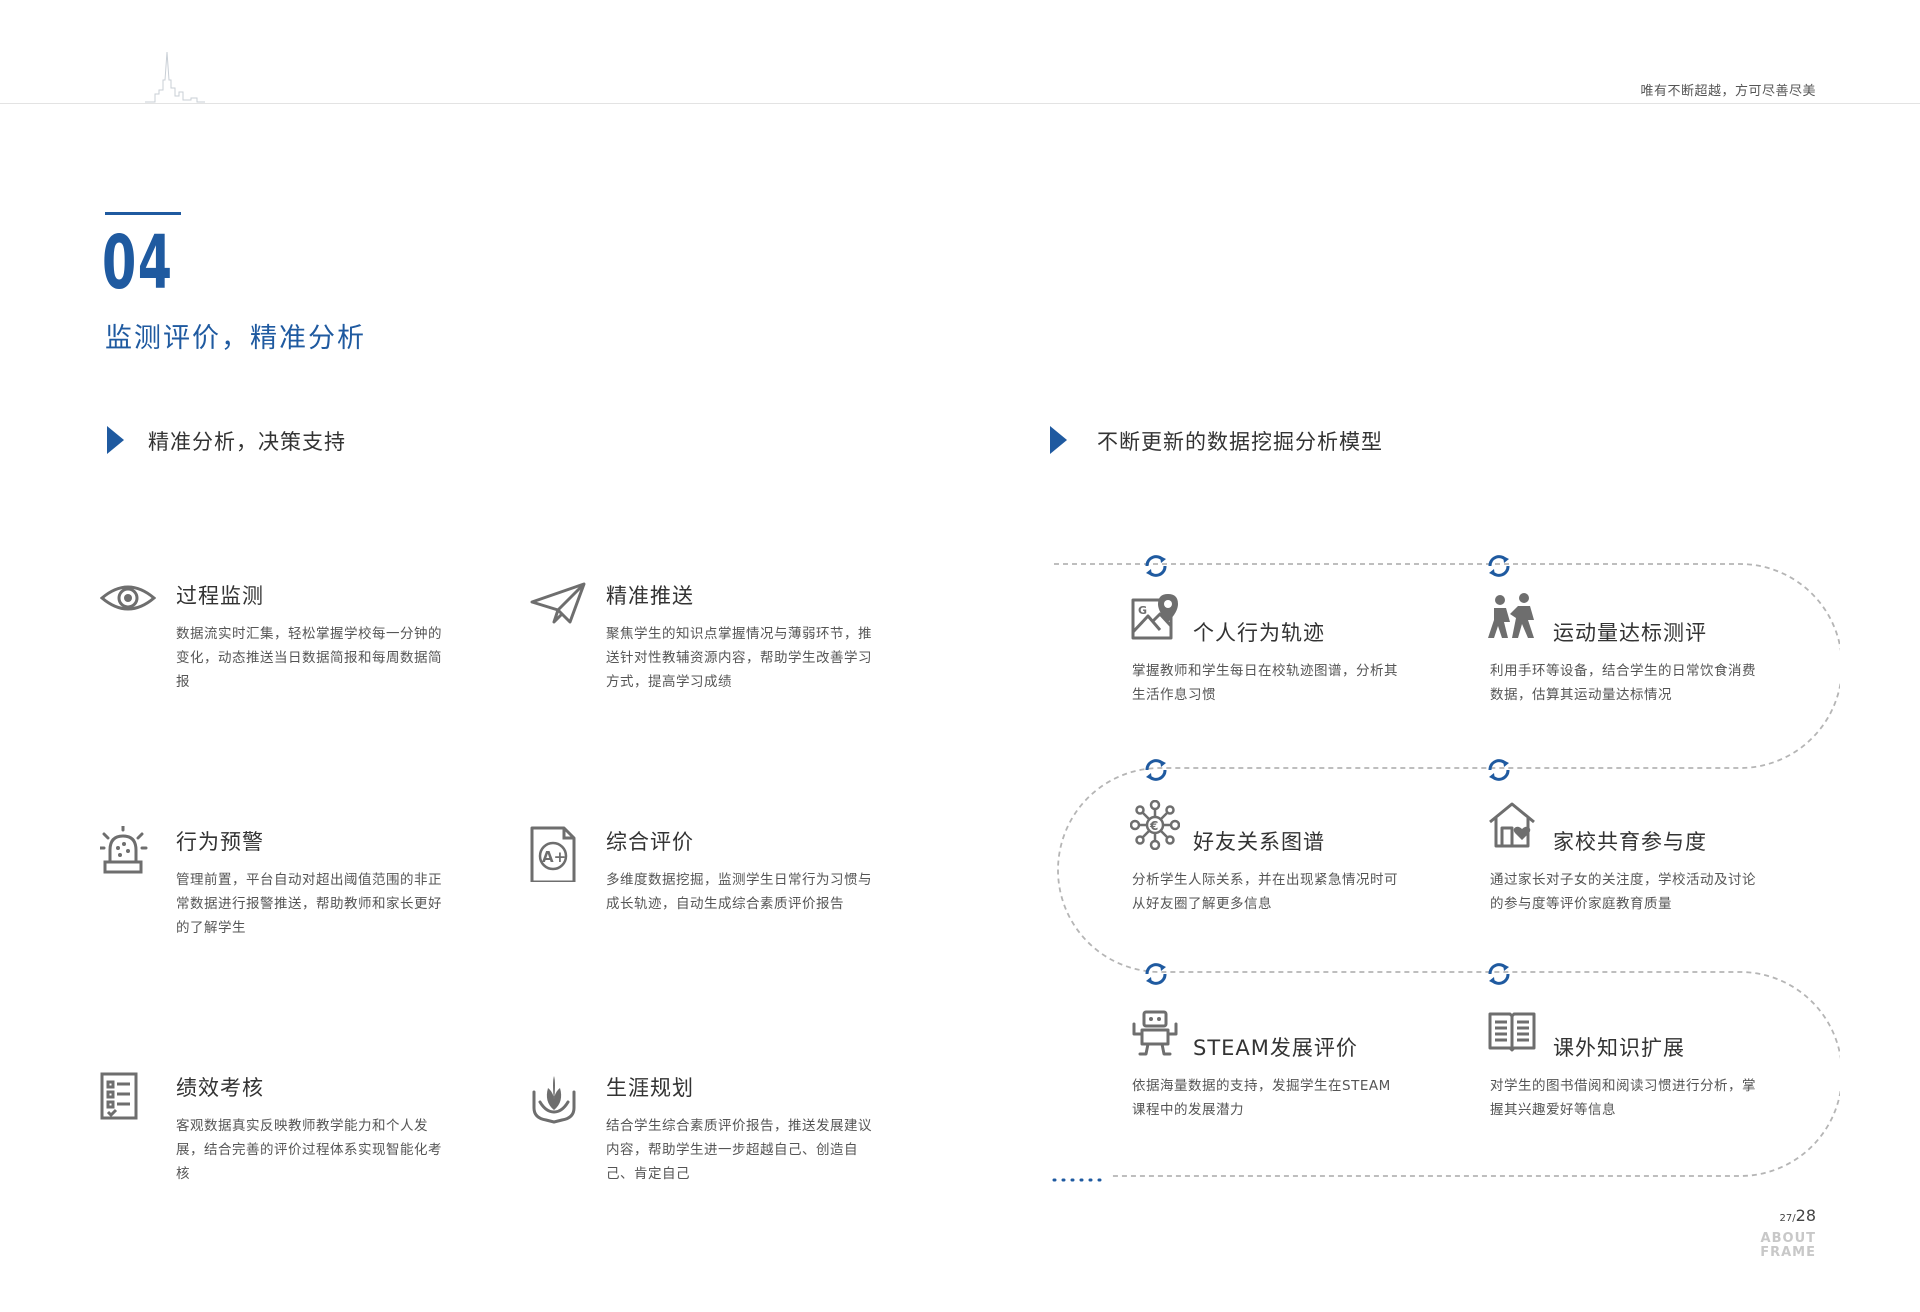 Image resolution: width=1920 pixels, height=1312 pixels. Describe the element at coordinates (175, 77) in the screenshot. I see `skyline-icon` at that location.